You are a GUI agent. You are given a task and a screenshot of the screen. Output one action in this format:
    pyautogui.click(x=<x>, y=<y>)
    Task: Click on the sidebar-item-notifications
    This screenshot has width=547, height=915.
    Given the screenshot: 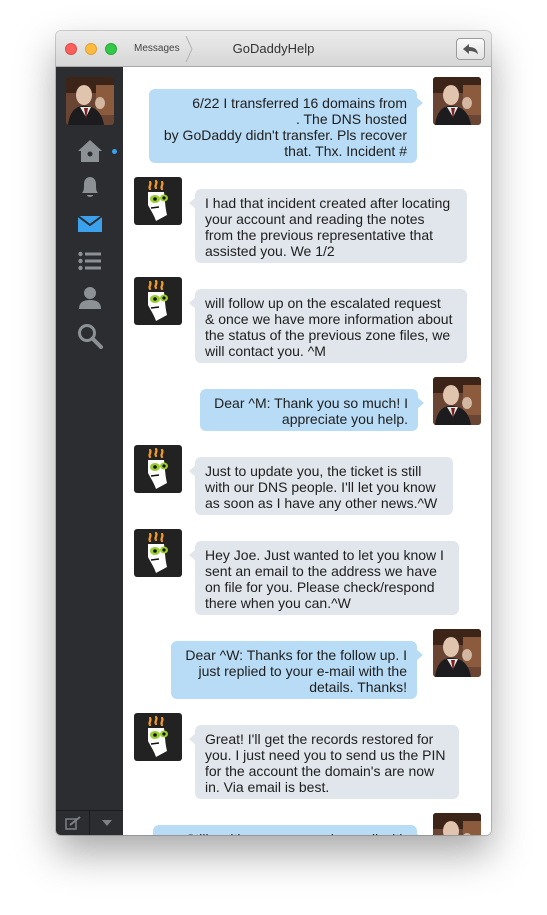 What is the action you would take?
    pyautogui.click(x=90, y=187)
    